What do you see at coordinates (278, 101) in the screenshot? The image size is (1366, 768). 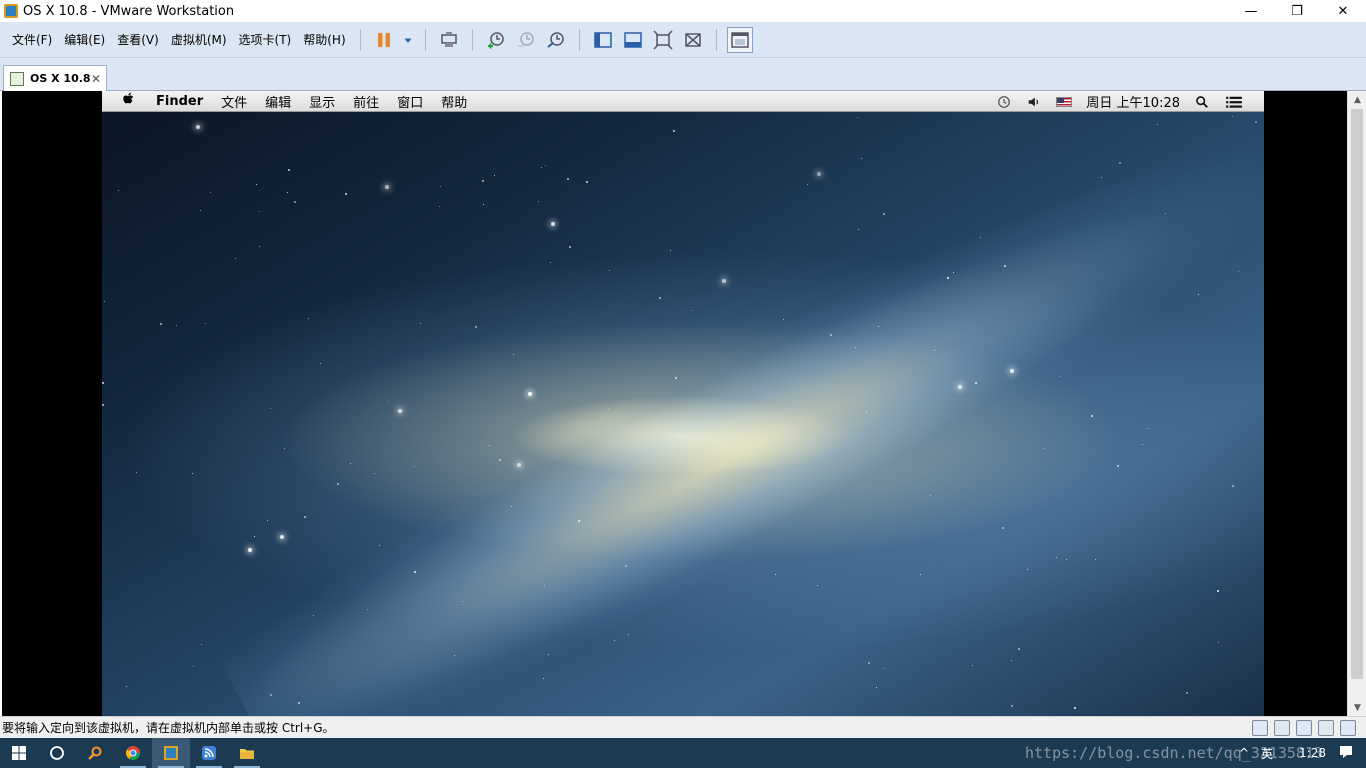 I see `mac-menu-edit: 编辑` at bounding box center [278, 101].